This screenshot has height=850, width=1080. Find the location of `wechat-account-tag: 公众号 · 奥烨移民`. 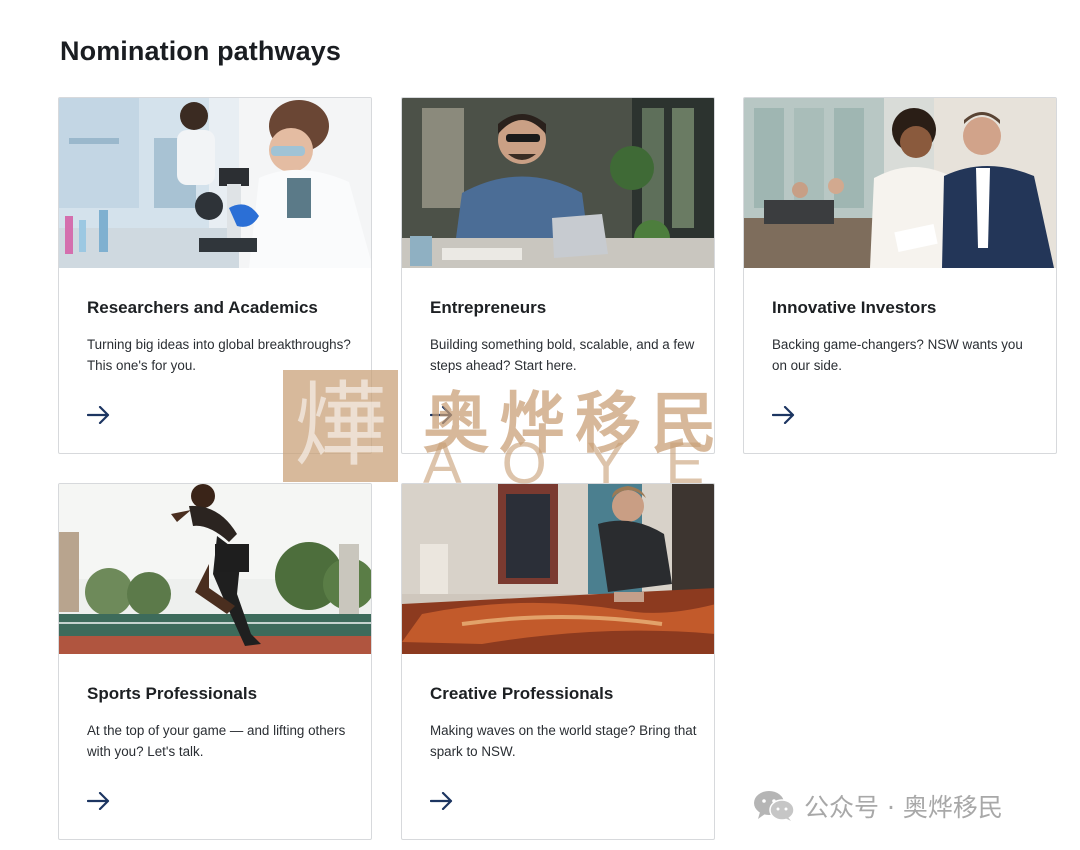

wechat-account-tag: 公众号 · 奥烨移民 is located at coordinates (877, 806).